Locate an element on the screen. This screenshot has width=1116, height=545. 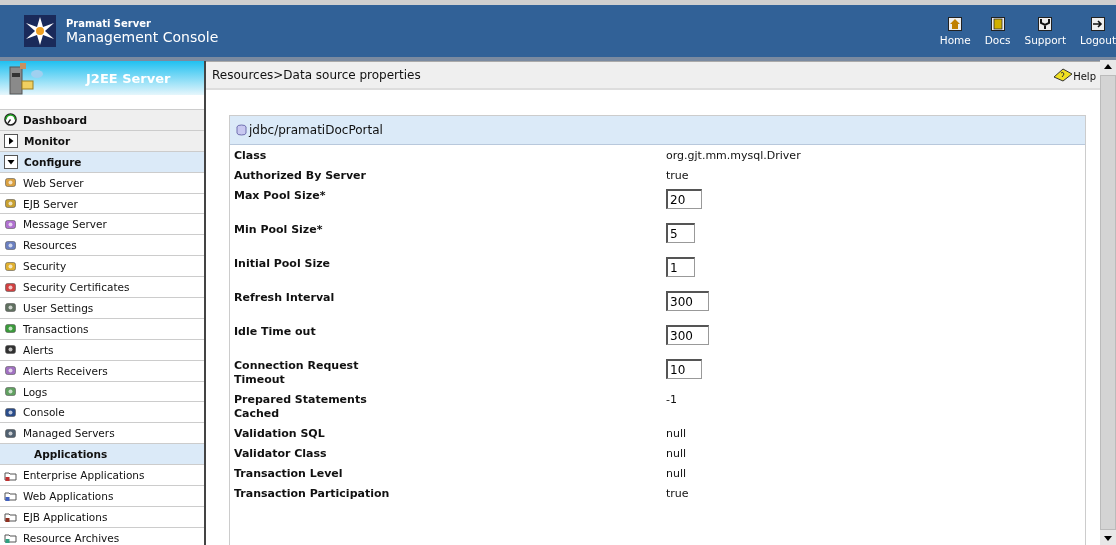
menu-item: Logs is located at coordinates (102, 391).